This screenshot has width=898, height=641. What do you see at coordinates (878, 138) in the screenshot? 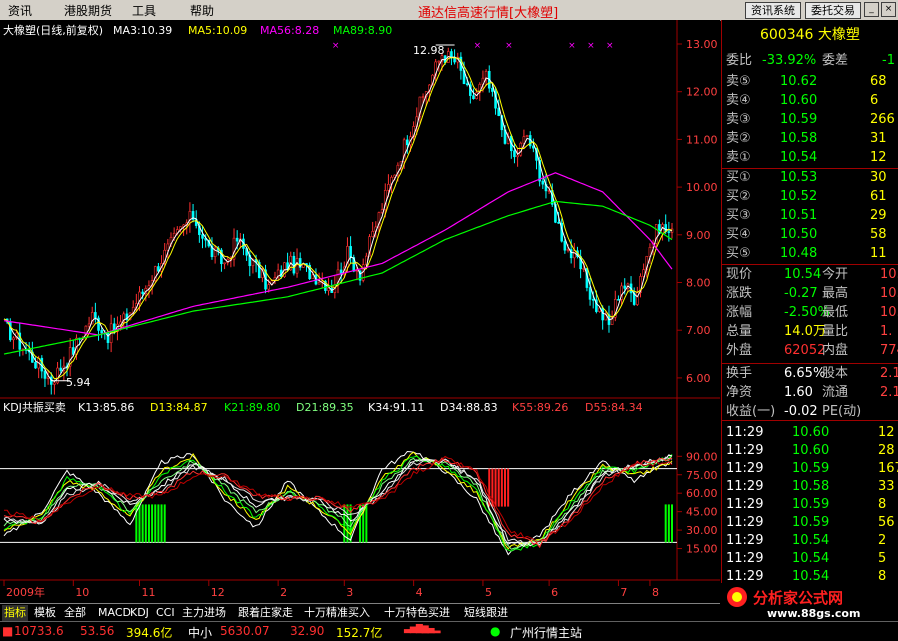
I see `ask-volume: 31` at bounding box center [878, 138].